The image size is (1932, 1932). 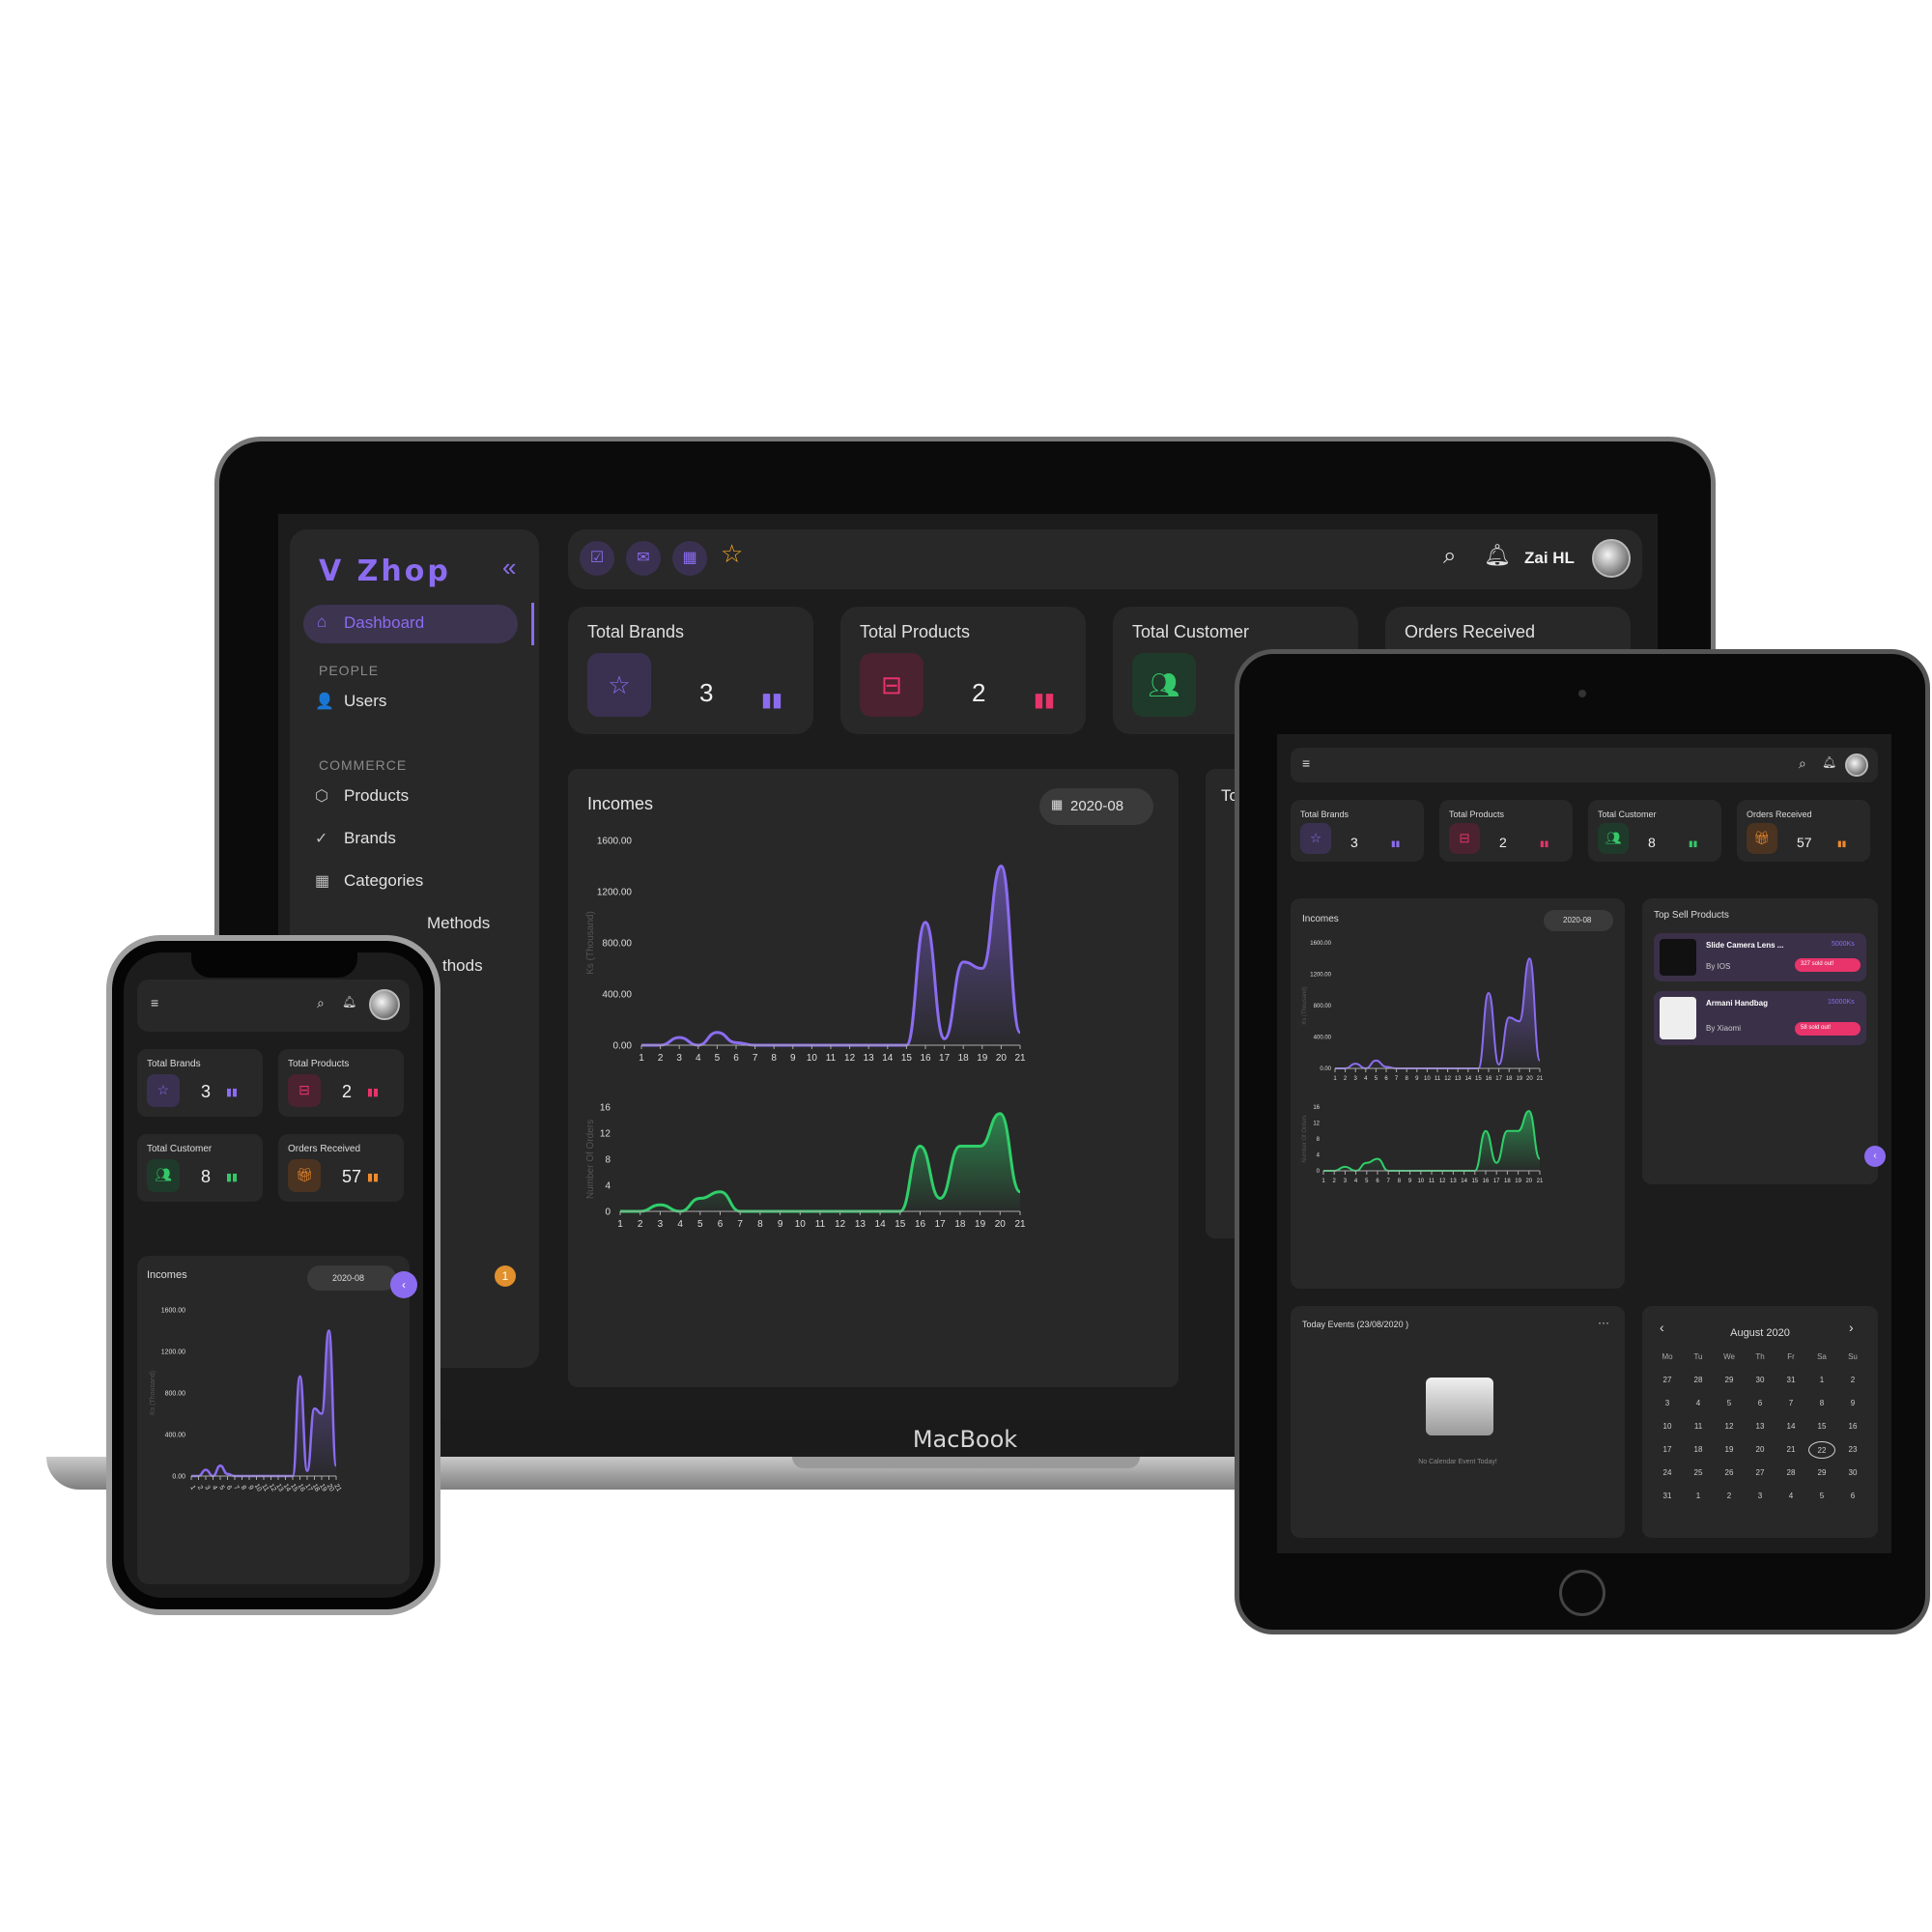 I want to click on calendar-day: 12, so click(x=1729, y=1426).